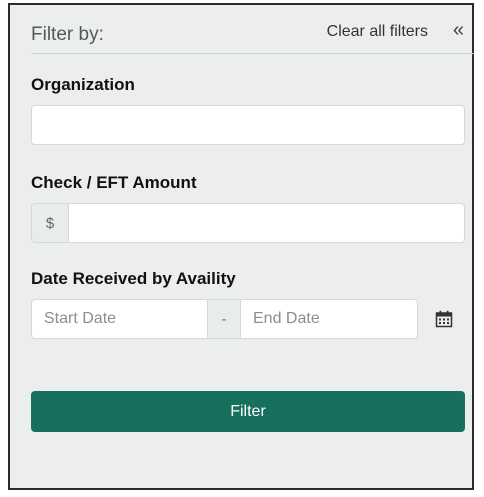 The width and height of the screenshot is (484, 497). Describe the element at coordinates (252, 29) in the screenshot. I see `filter-header: Filter by: Clear all filters «` at that location.